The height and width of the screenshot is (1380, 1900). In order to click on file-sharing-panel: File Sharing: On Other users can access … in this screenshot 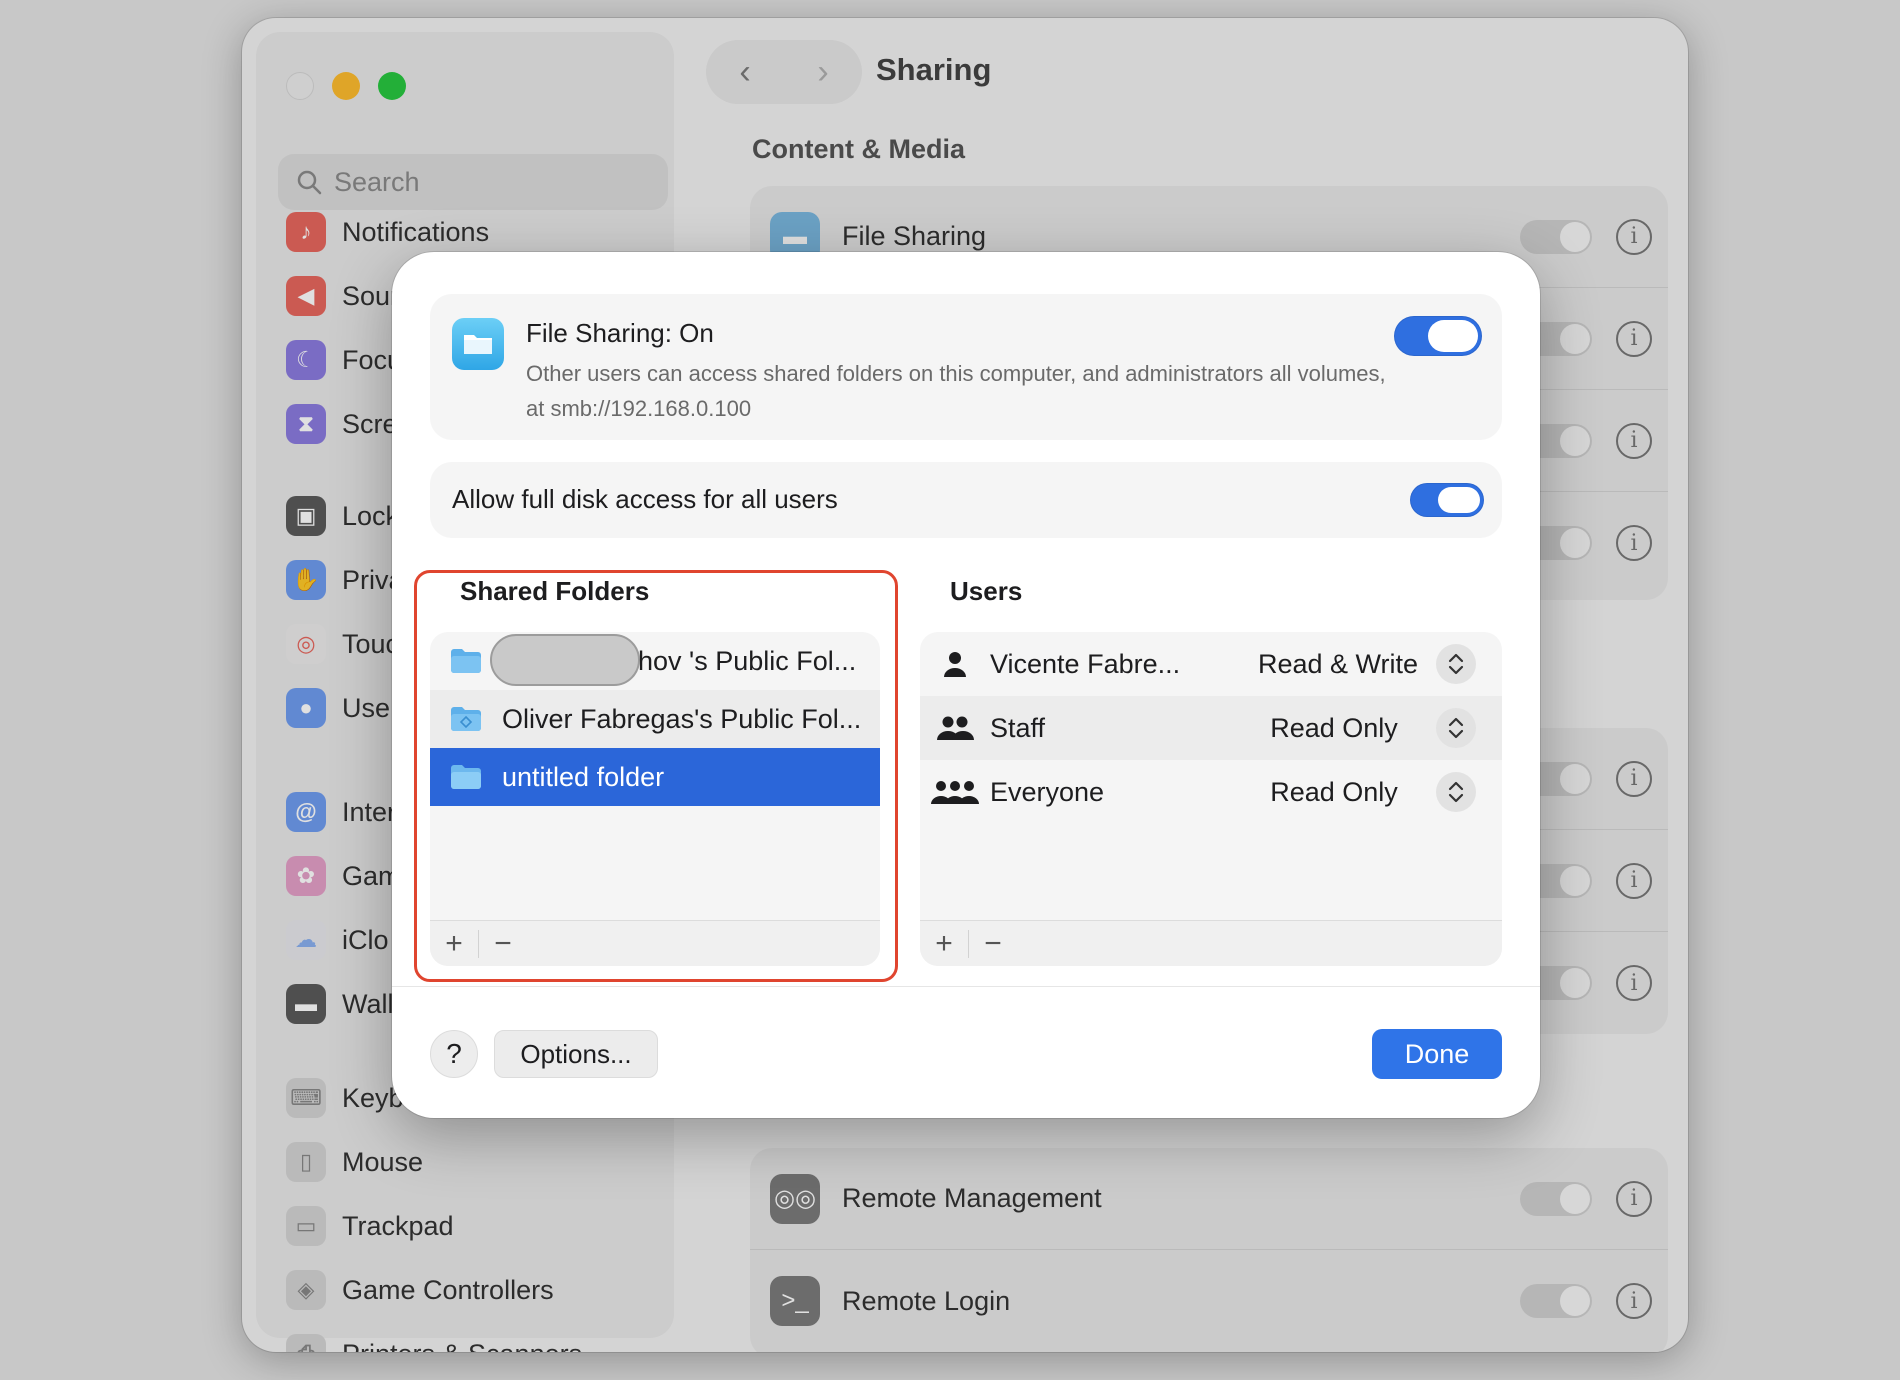, I will do `click(966, 367)`.